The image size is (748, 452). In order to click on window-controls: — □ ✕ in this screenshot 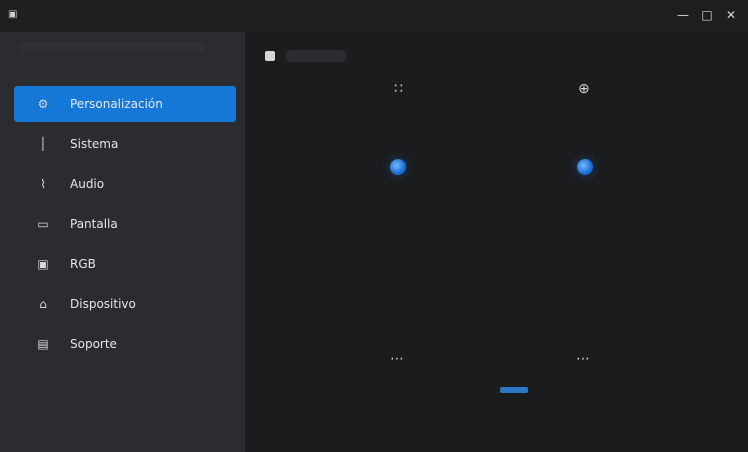, I will do `click(707, 15)`.